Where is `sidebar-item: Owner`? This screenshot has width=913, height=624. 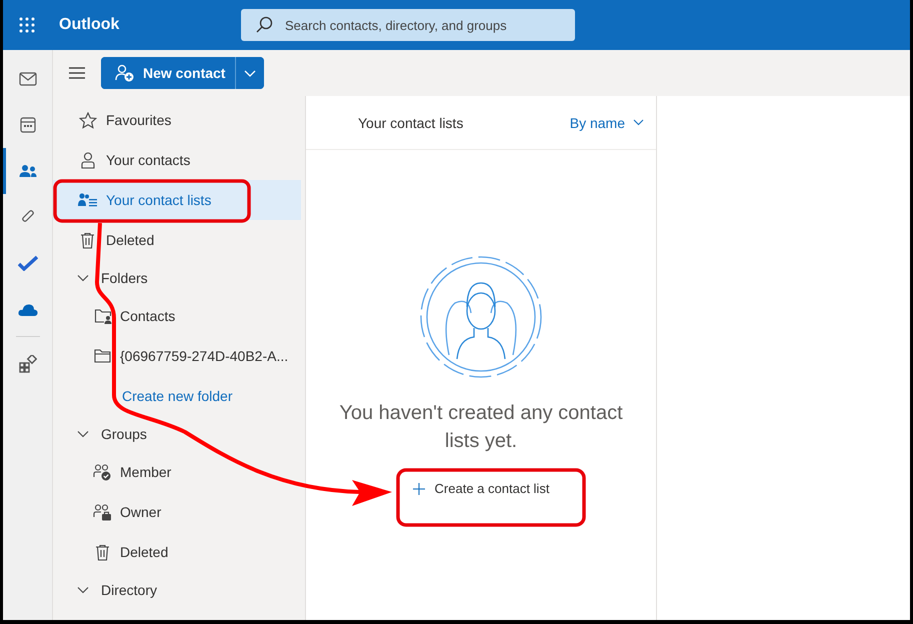 sidebar-item: Owner is located at coordinates (177, 512).